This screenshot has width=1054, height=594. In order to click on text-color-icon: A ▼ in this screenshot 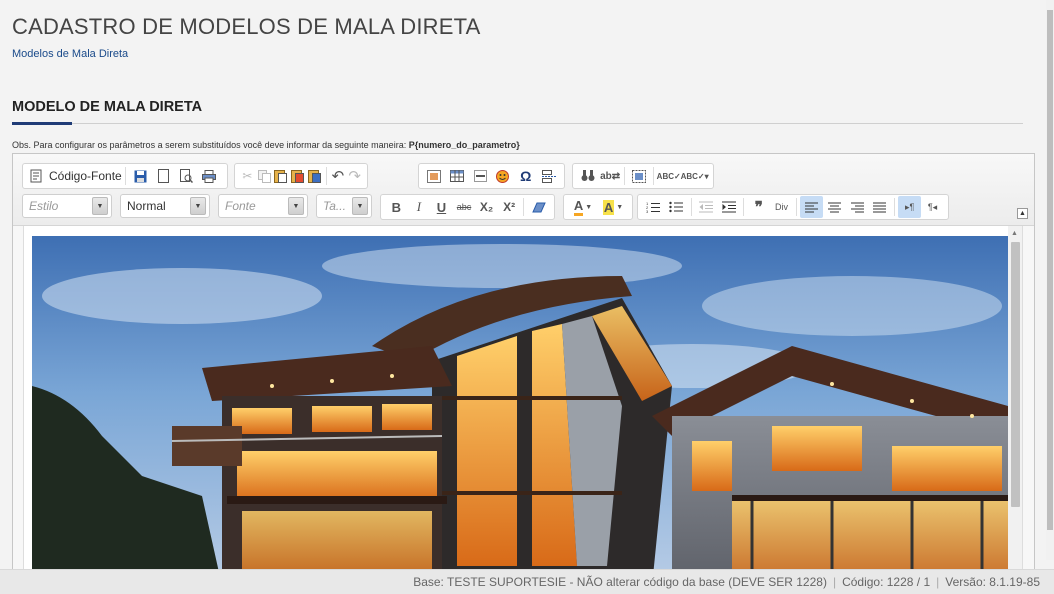, I will do `click(583, 207)`.